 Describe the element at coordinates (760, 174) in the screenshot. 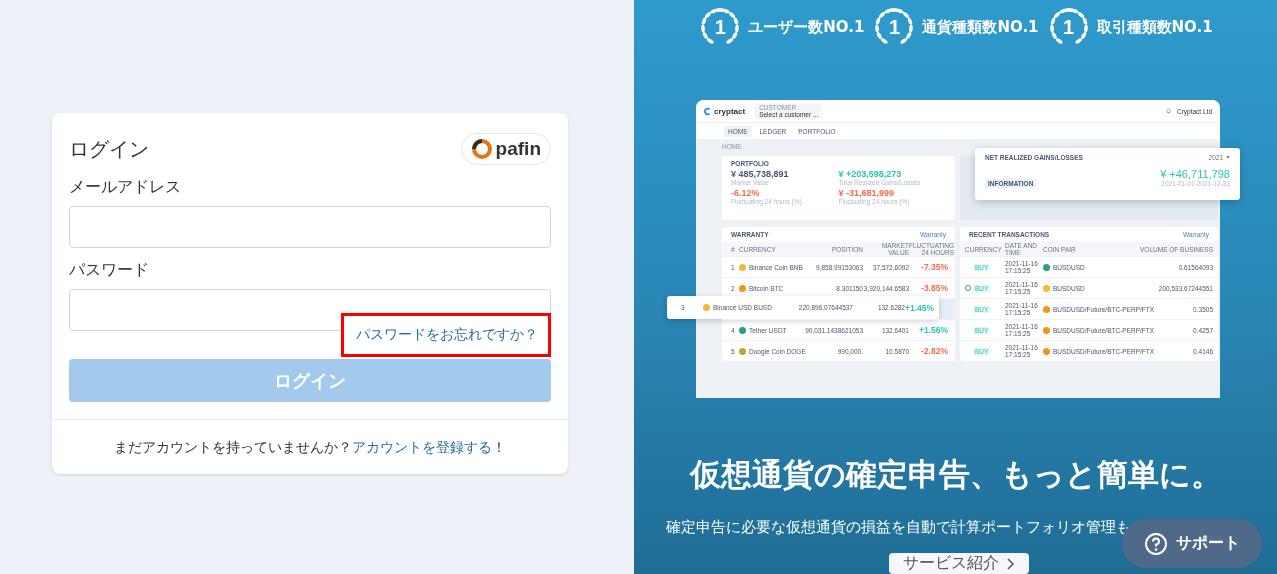

I see `stat-value: ¥ 485,738,891` at that location.